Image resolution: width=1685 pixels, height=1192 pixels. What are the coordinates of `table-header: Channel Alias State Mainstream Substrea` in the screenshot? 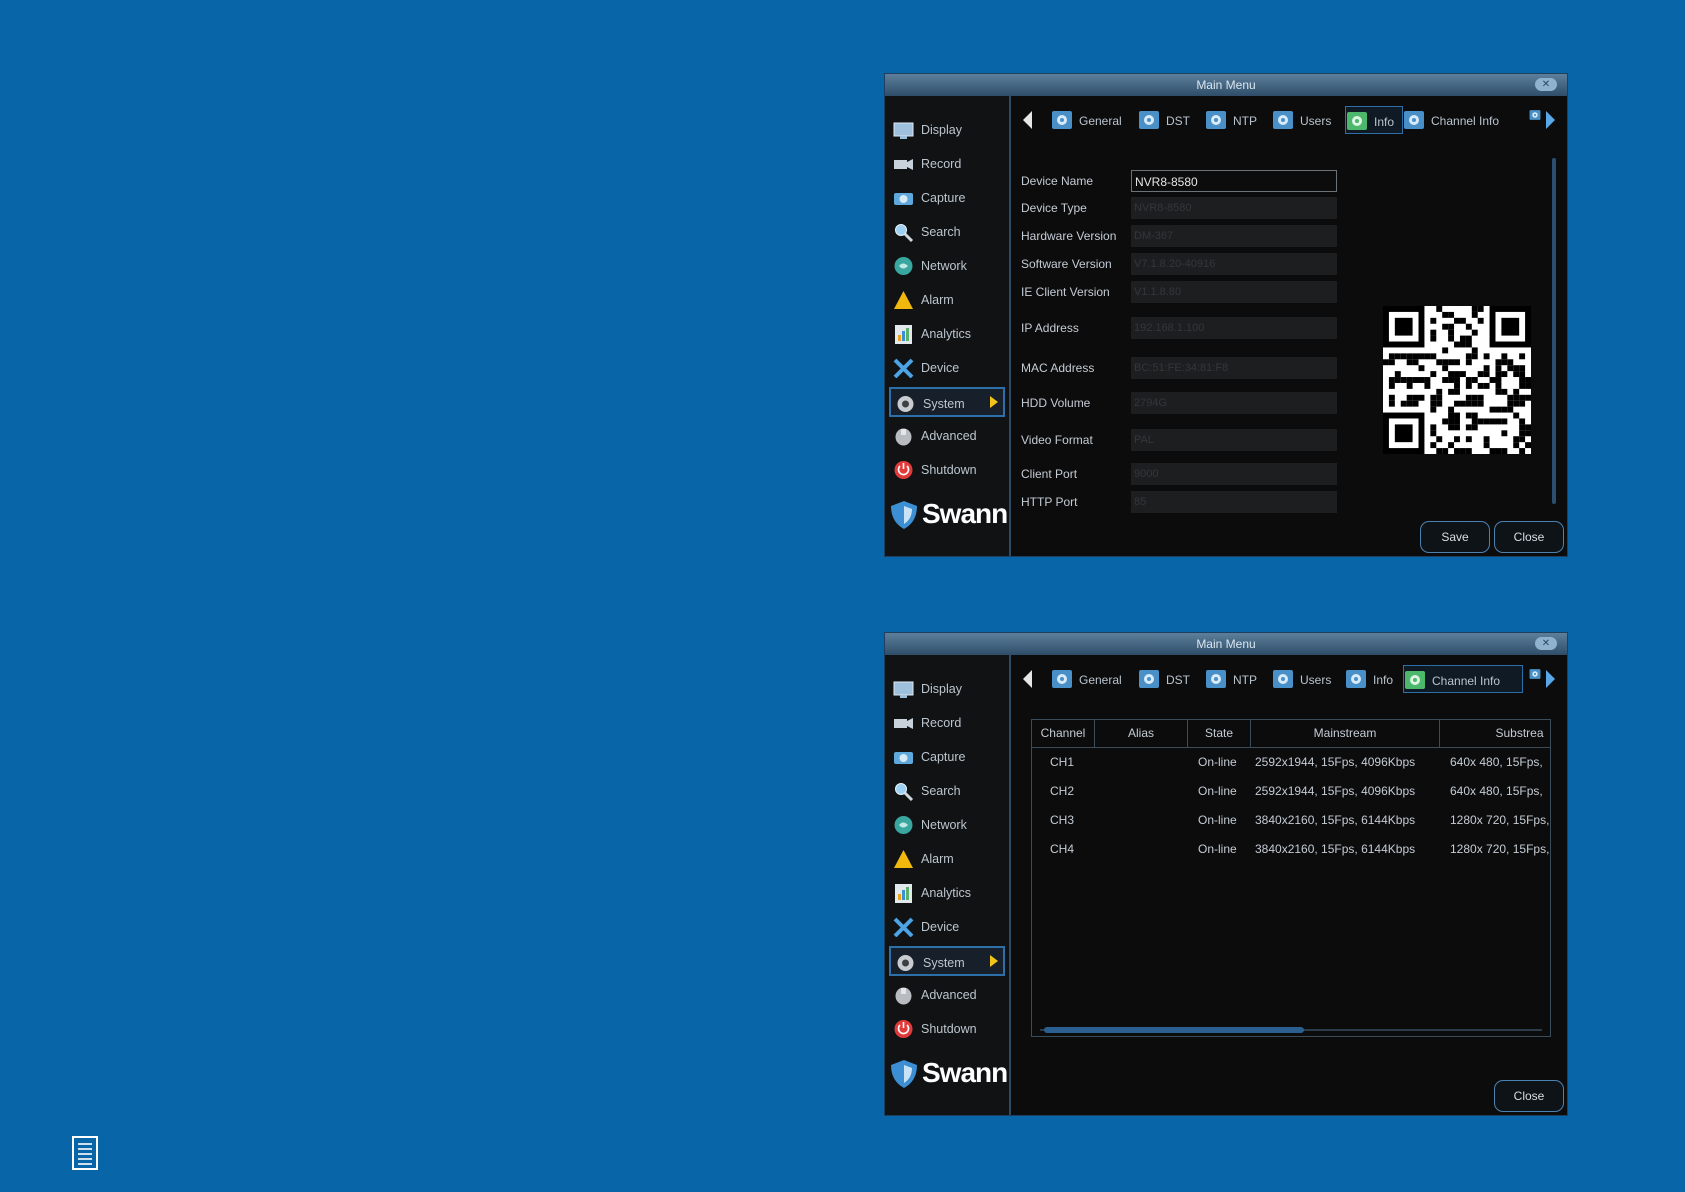 It's located at (1291, 734).